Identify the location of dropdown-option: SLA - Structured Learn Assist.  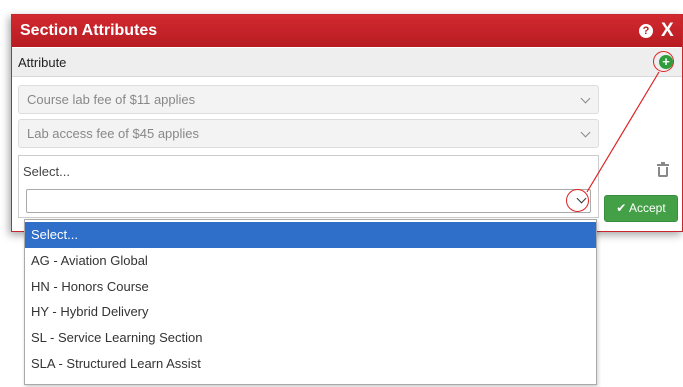
(310, 364).